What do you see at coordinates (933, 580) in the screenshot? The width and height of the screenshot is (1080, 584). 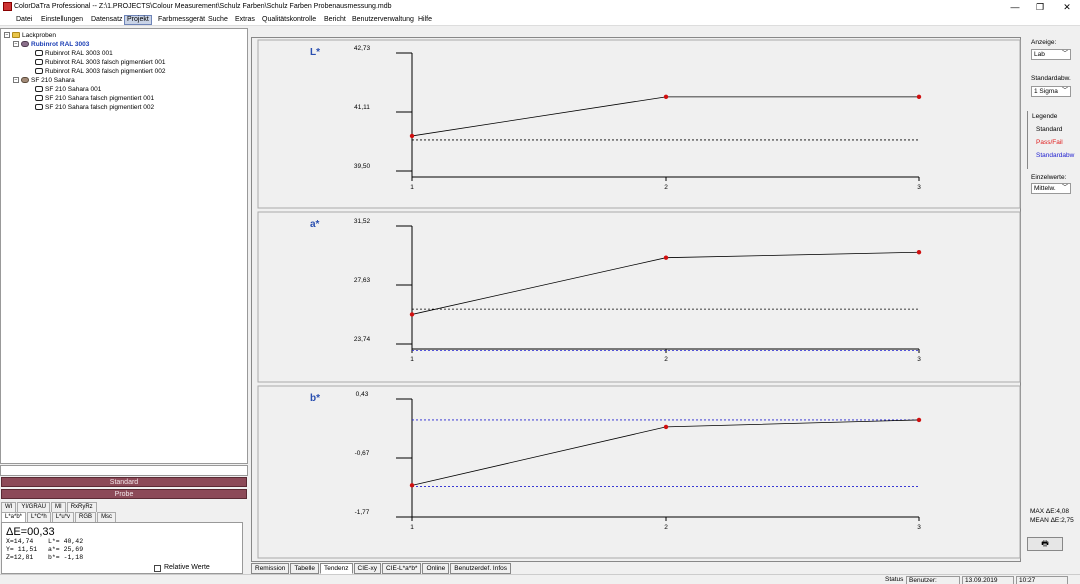 I see `user-label: Benutzer:` at bounding box center [933, 580].